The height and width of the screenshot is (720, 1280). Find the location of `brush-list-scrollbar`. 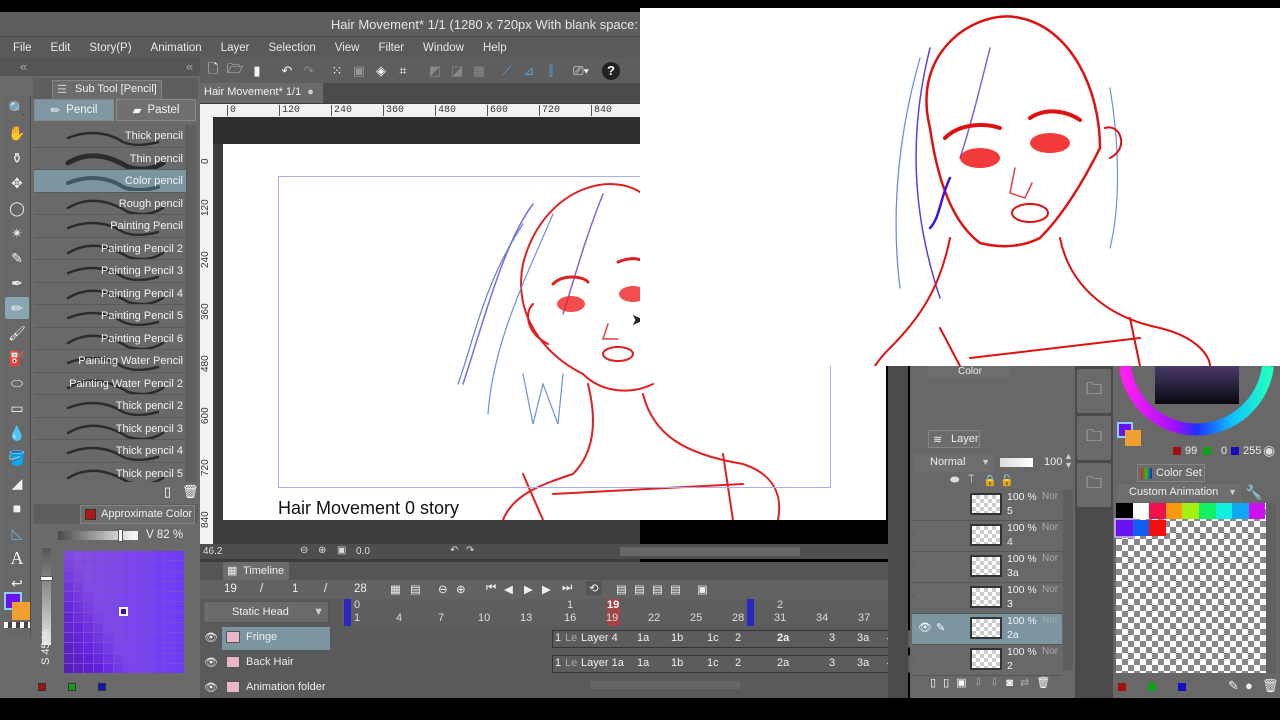

brush-list-scrollbar is located at coordinates (191, 303).